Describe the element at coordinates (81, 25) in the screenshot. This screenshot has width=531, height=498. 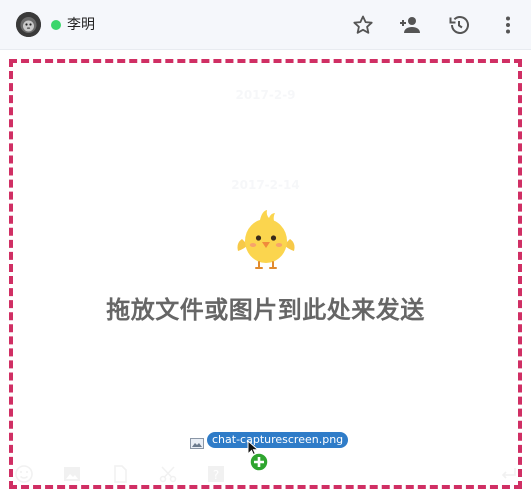
I see `contact-name: 李明` at that location.